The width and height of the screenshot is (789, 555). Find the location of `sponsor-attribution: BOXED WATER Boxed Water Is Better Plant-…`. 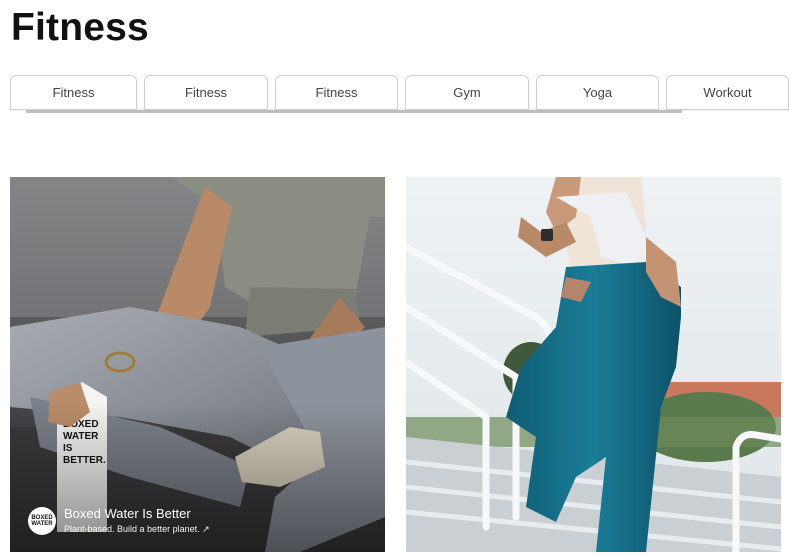

sponsor-attribution: BOXED WATER Boxed Water Is Better Plant-… is located at coordinates (119, 520).